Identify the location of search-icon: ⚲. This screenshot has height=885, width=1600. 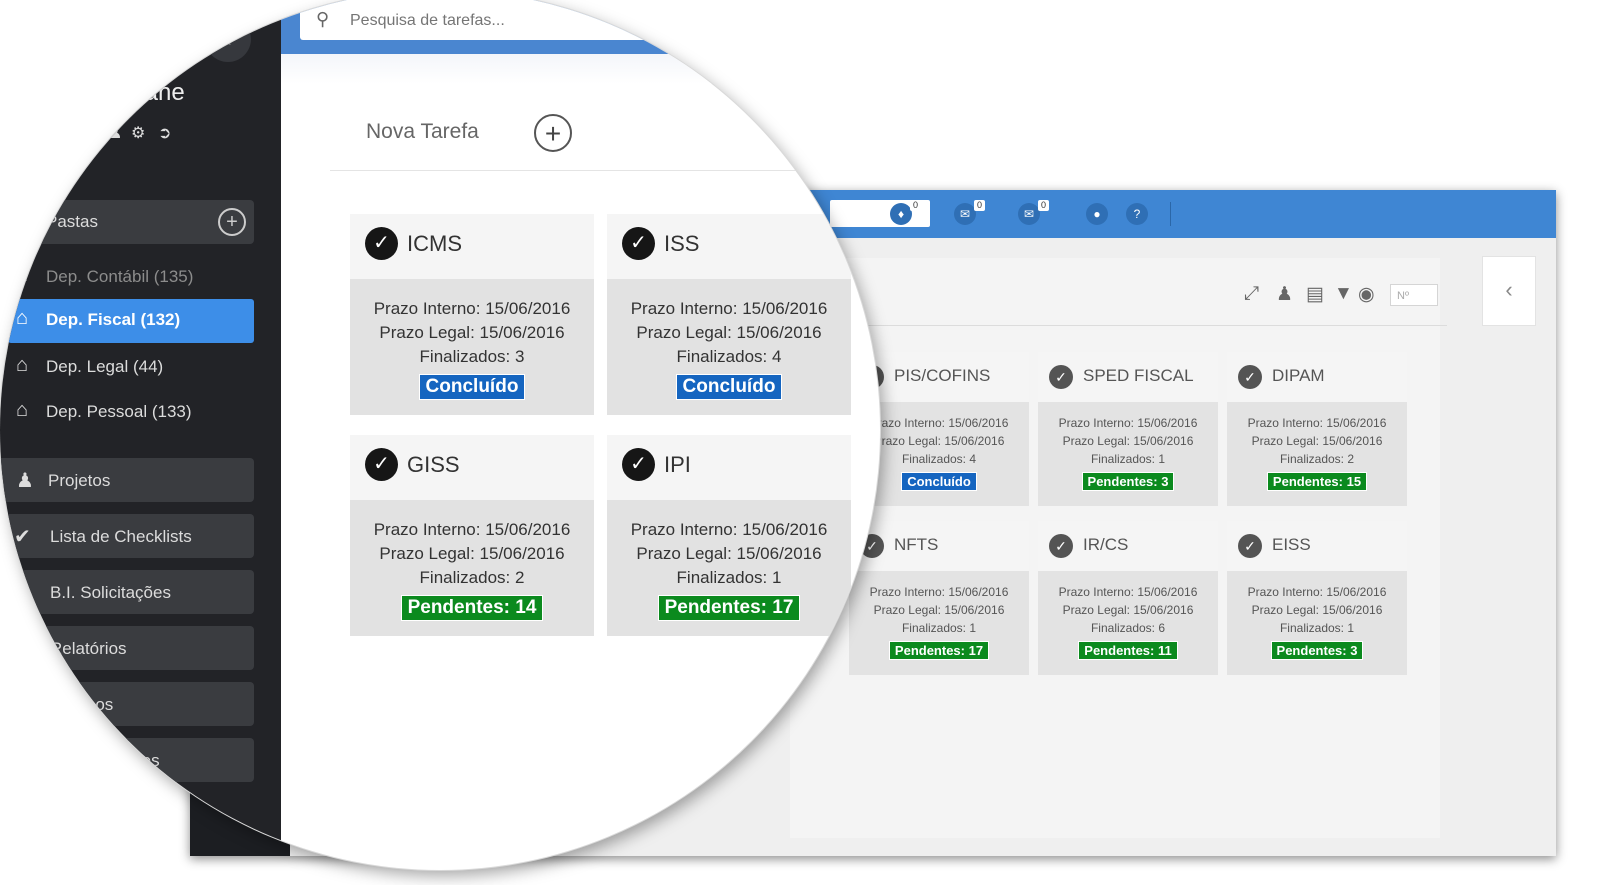
(323, 19).